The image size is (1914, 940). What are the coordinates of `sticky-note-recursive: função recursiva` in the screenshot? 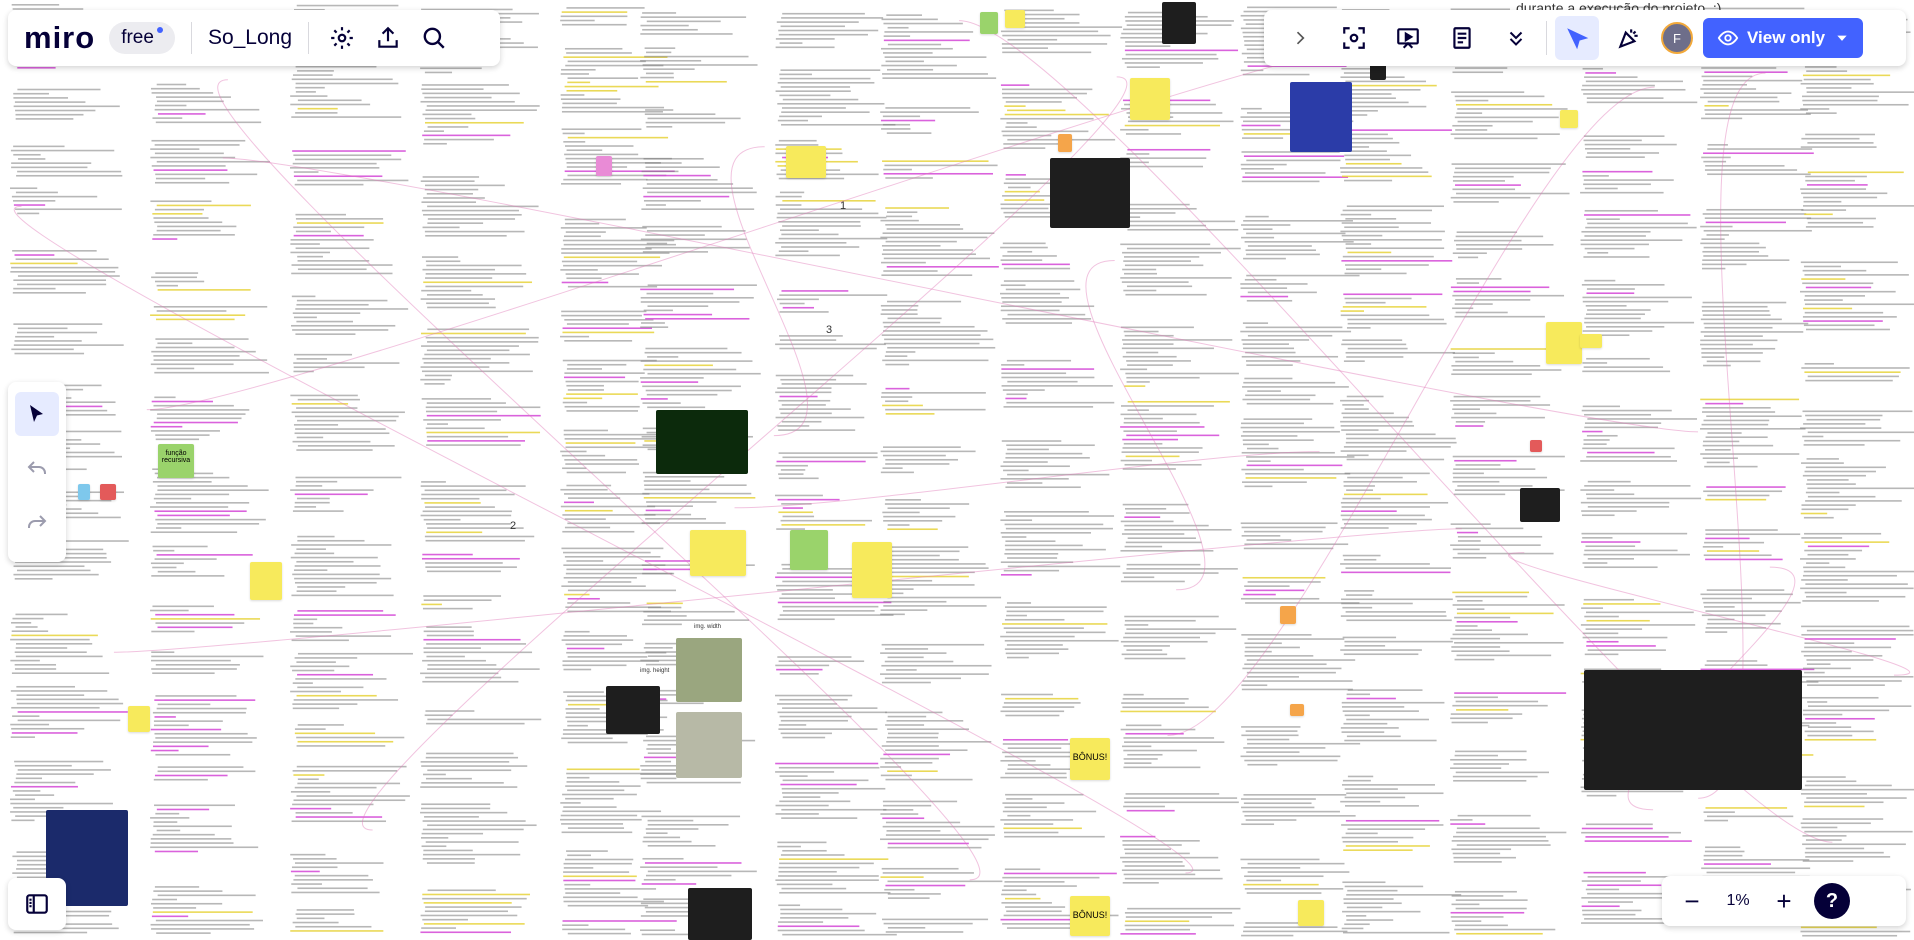 It's located at (176, 461).